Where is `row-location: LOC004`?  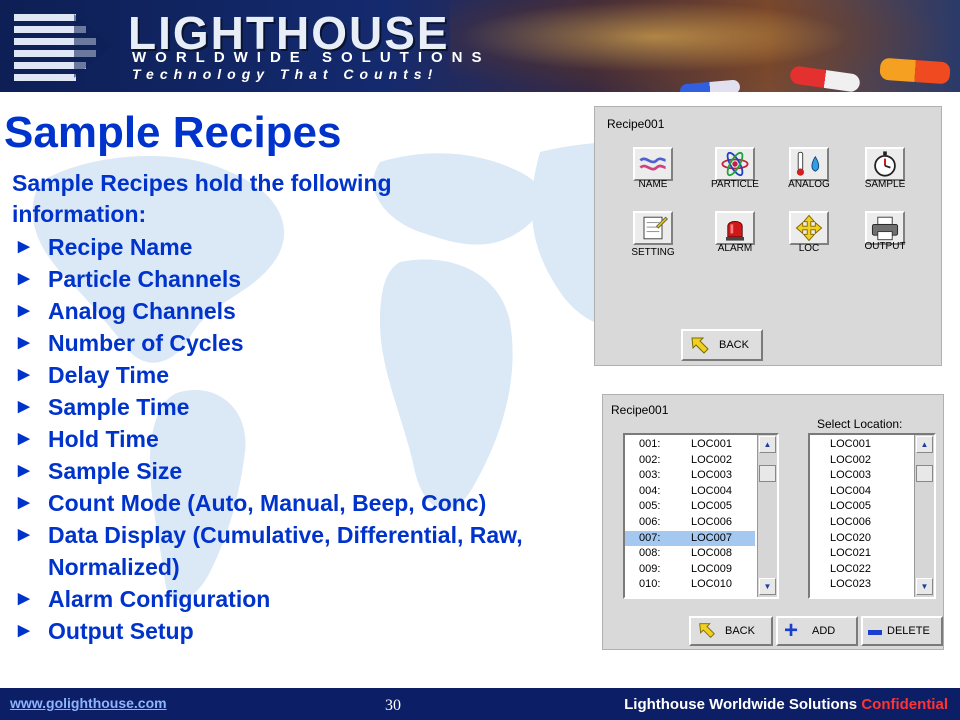 row-location: LOC004 is located at coordinates (711, 490).